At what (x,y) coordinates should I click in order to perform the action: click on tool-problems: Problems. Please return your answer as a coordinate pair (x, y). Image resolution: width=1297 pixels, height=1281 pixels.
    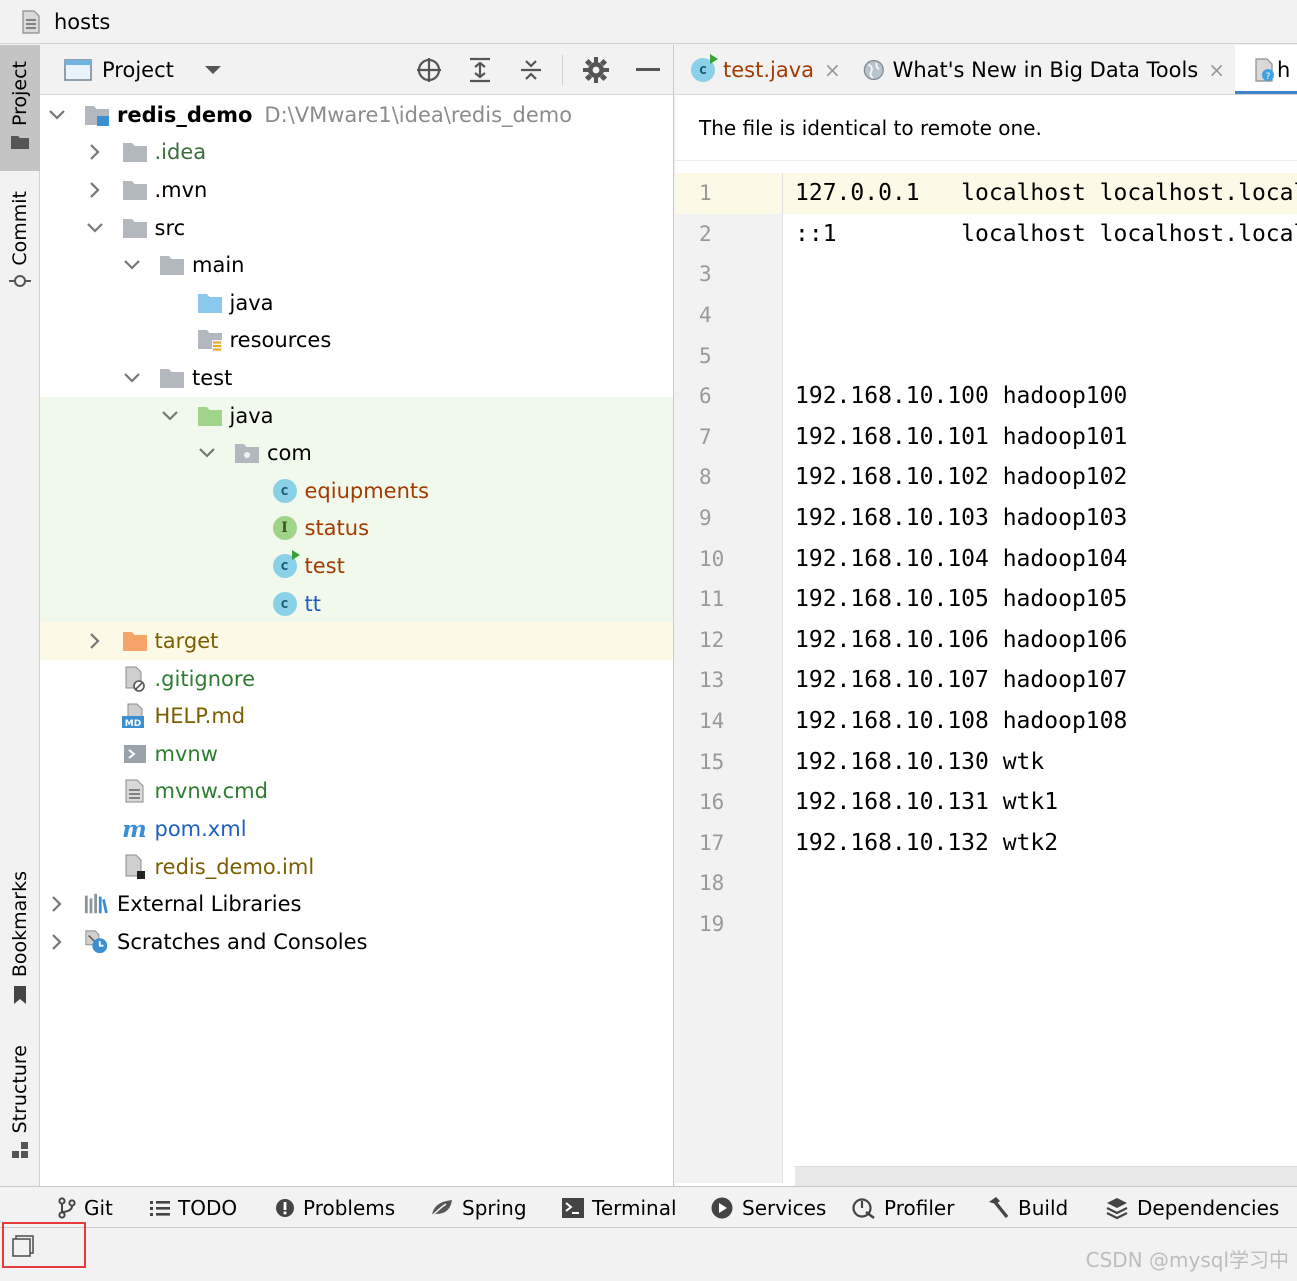
    Looking at the image, I should click on (335, 1208).